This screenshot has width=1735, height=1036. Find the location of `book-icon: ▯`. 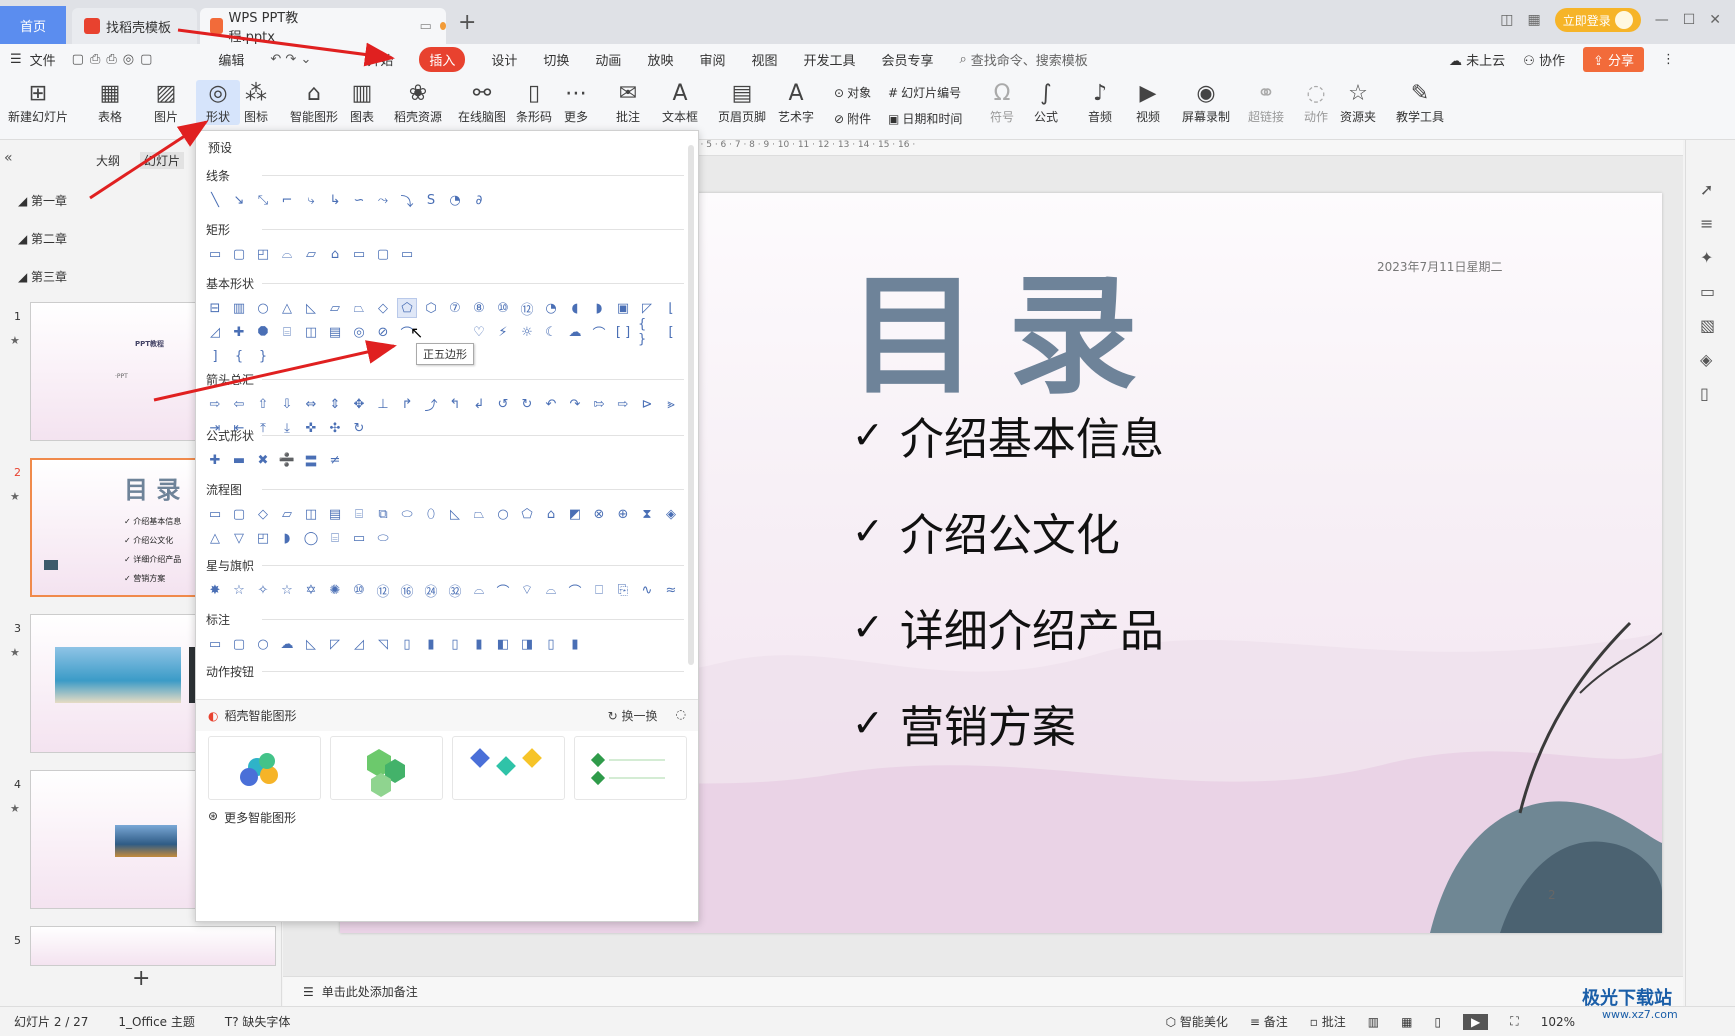

book-icon: ▯ is located at coordinates (1704, 393).